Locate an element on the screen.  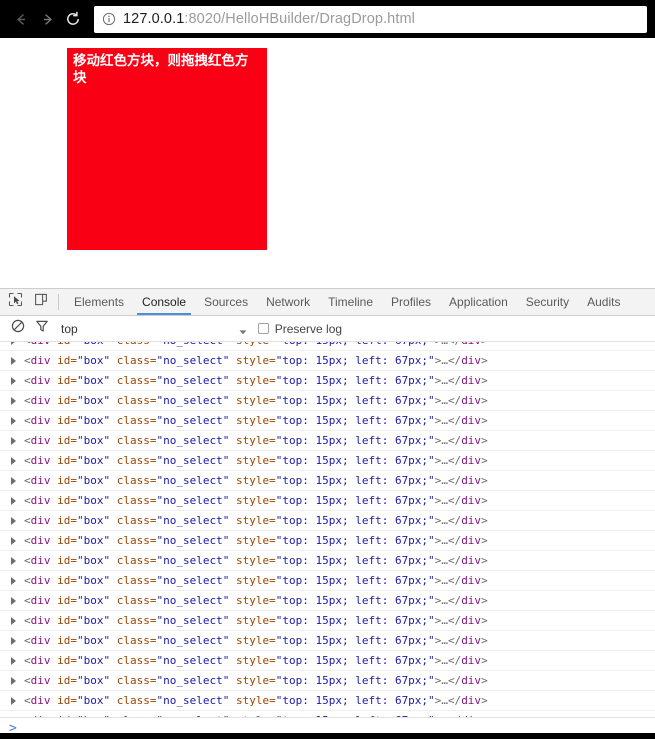
tab-profiles-label: Profiles is located at coordinates (411, 302).